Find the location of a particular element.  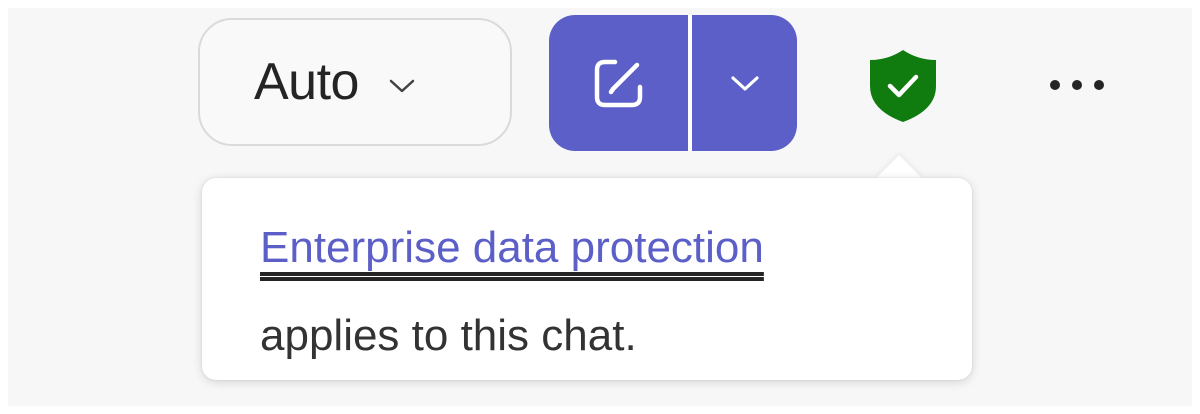

enterprise-data-protection-link: Enterprise data protection is located at coordinates (512, 247).